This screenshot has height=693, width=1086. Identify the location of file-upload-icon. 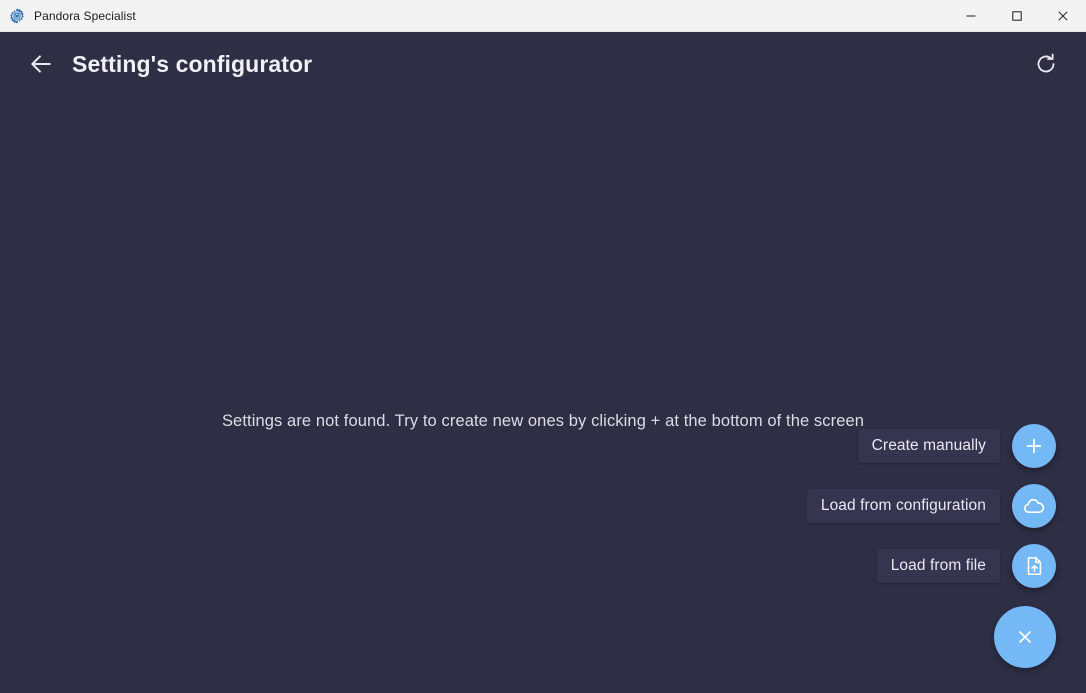
(1034, 566).